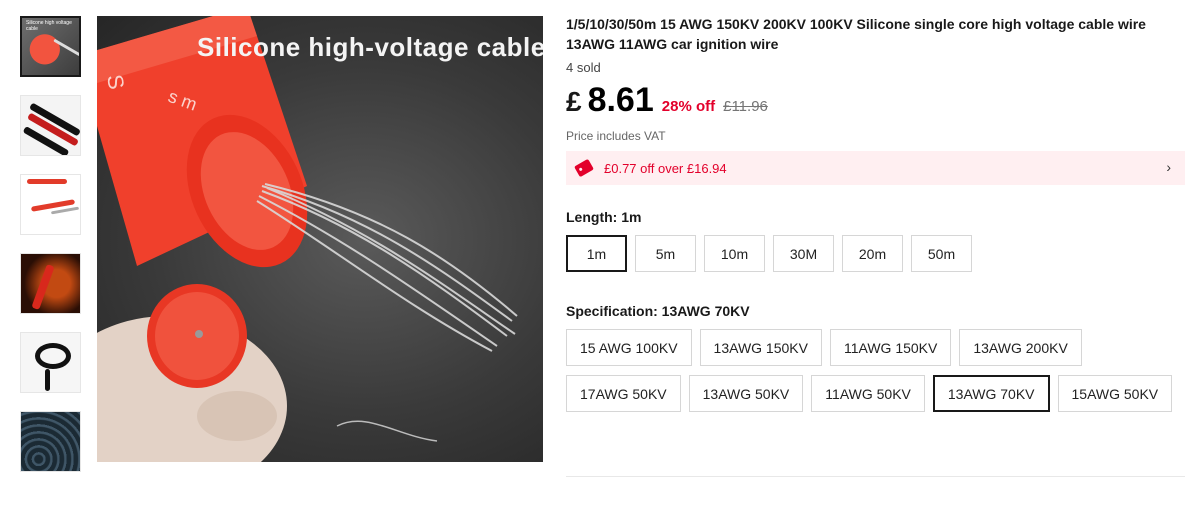  I want to click on spec-option: 13AWG 150KV, so click(760, 347).